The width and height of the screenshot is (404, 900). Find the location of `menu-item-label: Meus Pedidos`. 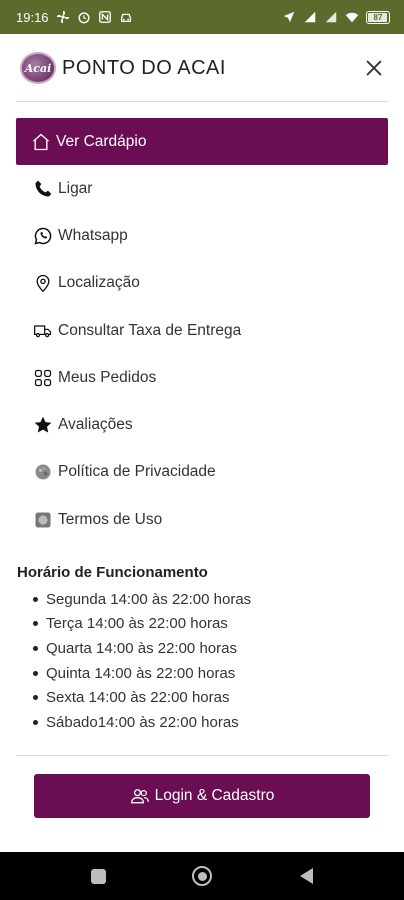

menu-item-label: Meus Pedidos is located at coordinates (107, 377).